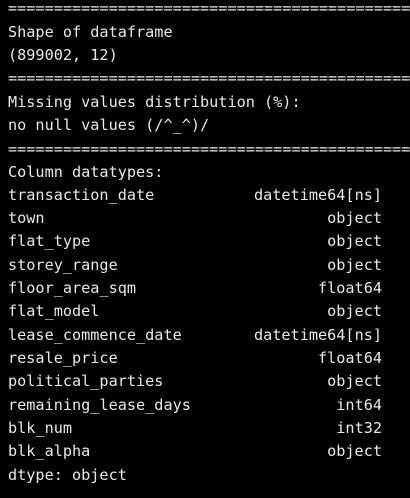  I want to click on shape-heading: Shape of dataframe, so click(90, 32).